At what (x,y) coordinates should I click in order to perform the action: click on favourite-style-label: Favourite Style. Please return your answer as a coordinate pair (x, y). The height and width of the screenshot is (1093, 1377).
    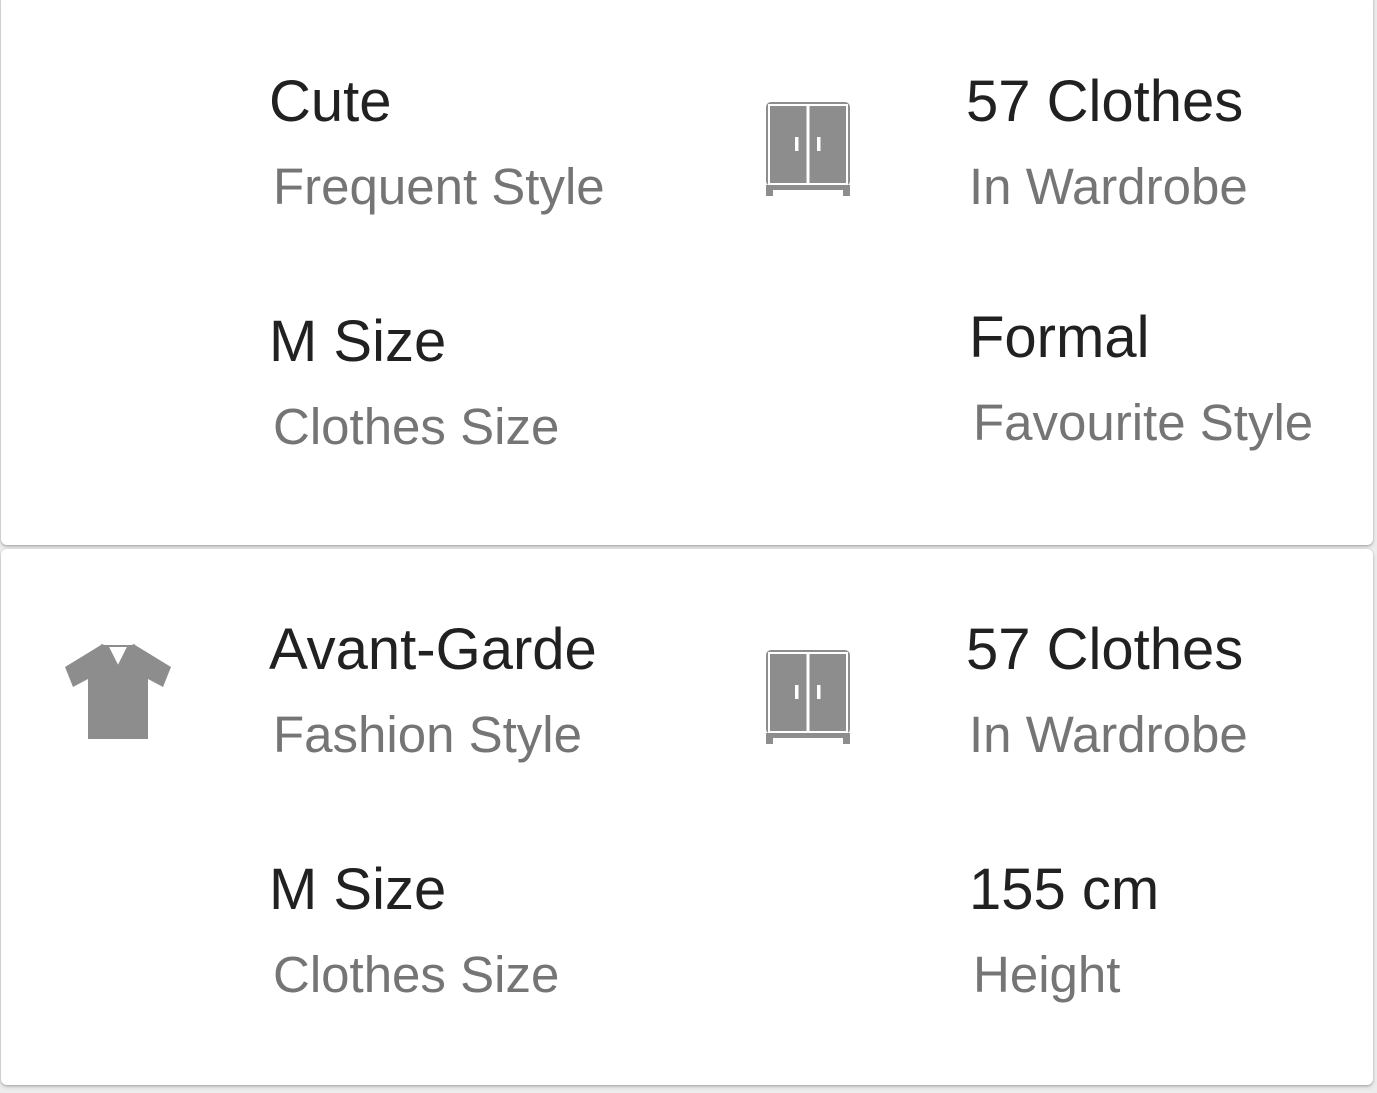
    Looking at the image, I should click on (1143, 422).